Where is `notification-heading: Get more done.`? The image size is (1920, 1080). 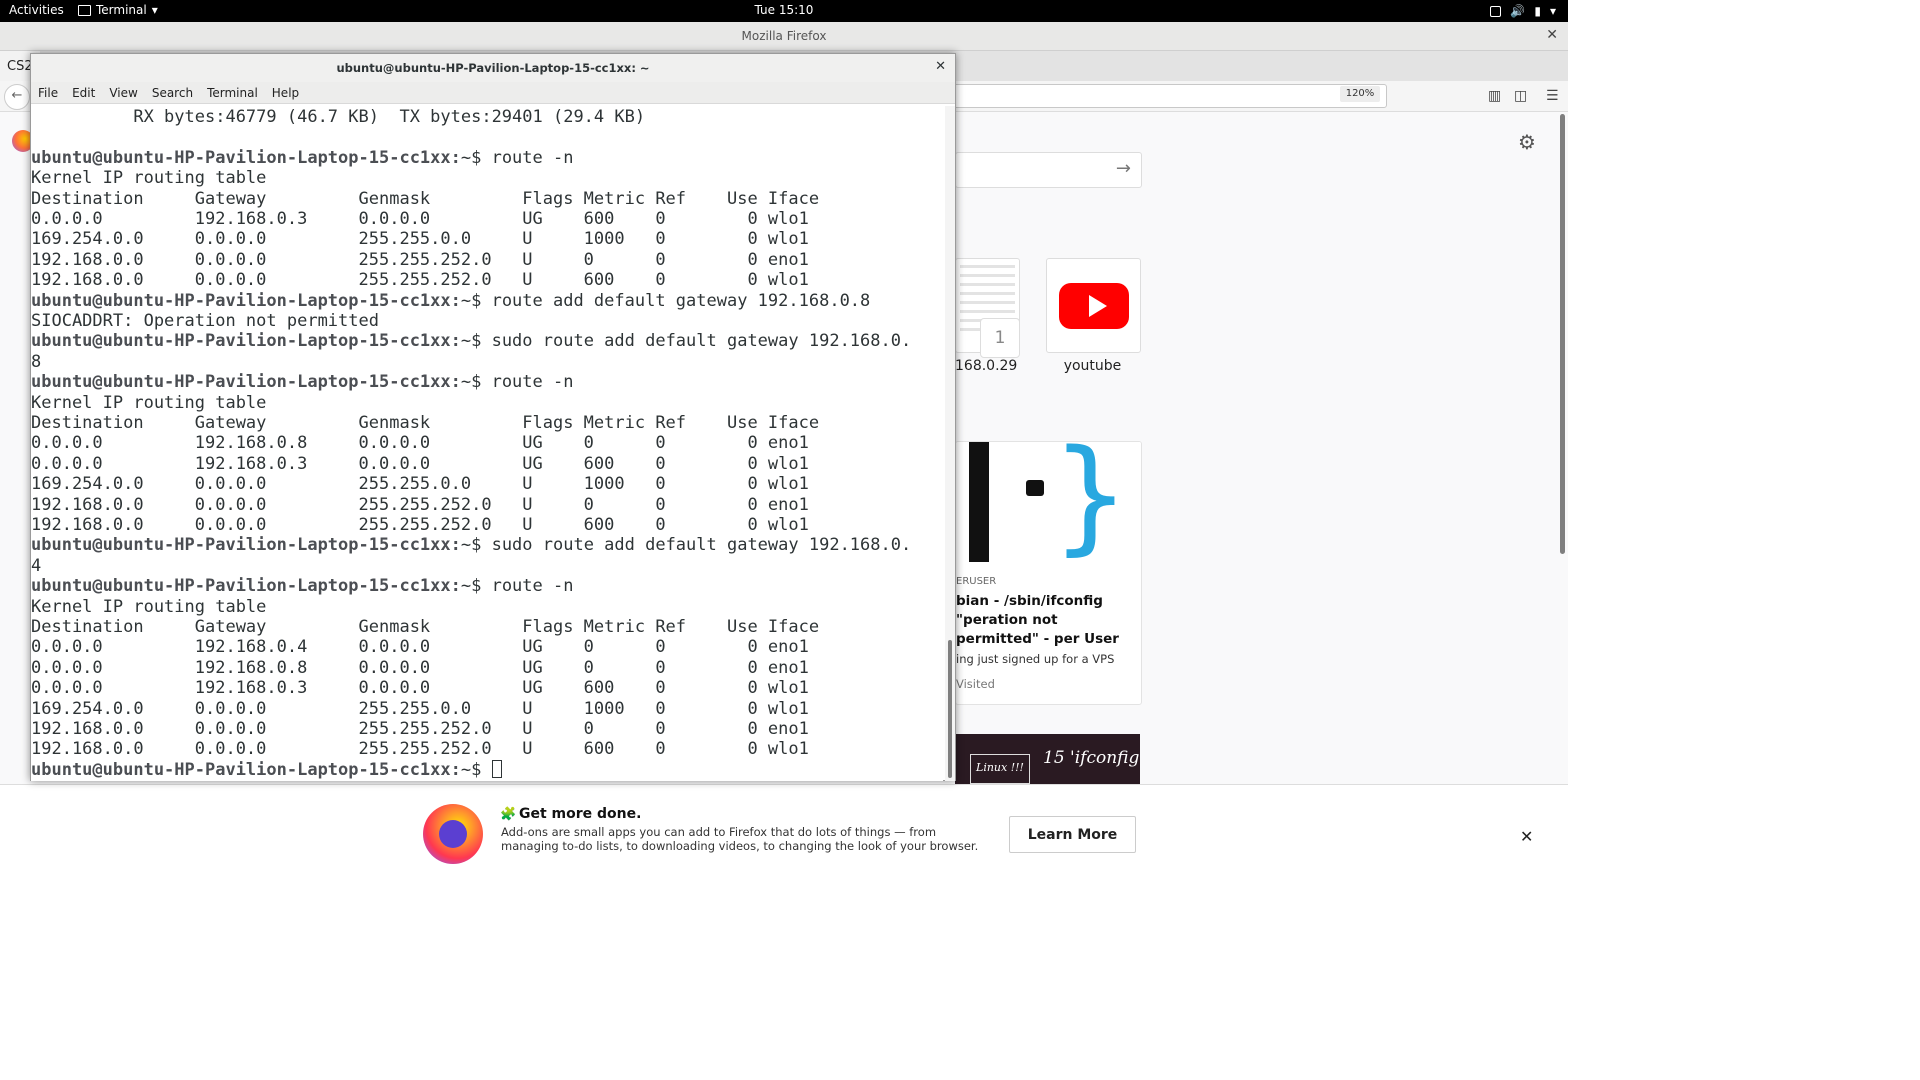
notification-heading: Get more done. is located at coordinates (580, 814).